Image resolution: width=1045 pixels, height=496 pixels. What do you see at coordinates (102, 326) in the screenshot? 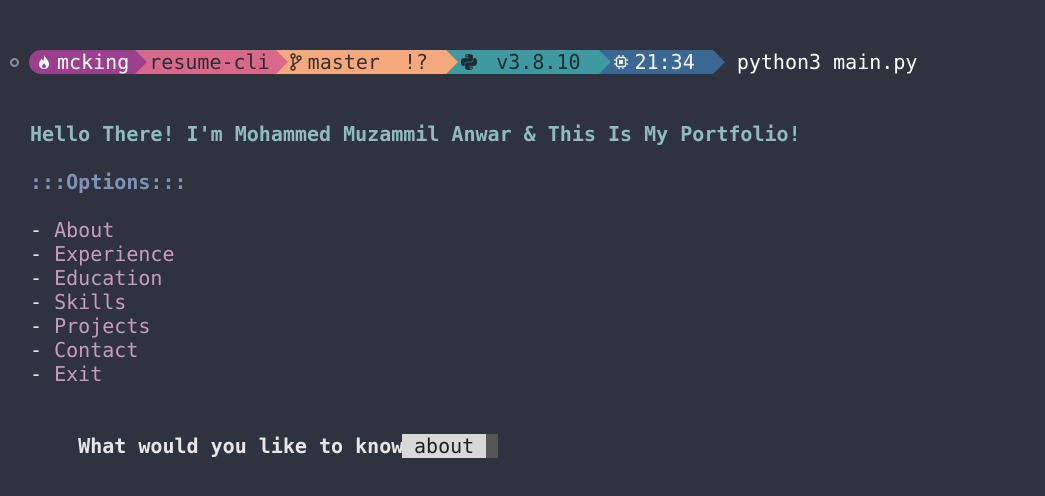
I see `option-projects: Projects` at bounding box center [102, 326].